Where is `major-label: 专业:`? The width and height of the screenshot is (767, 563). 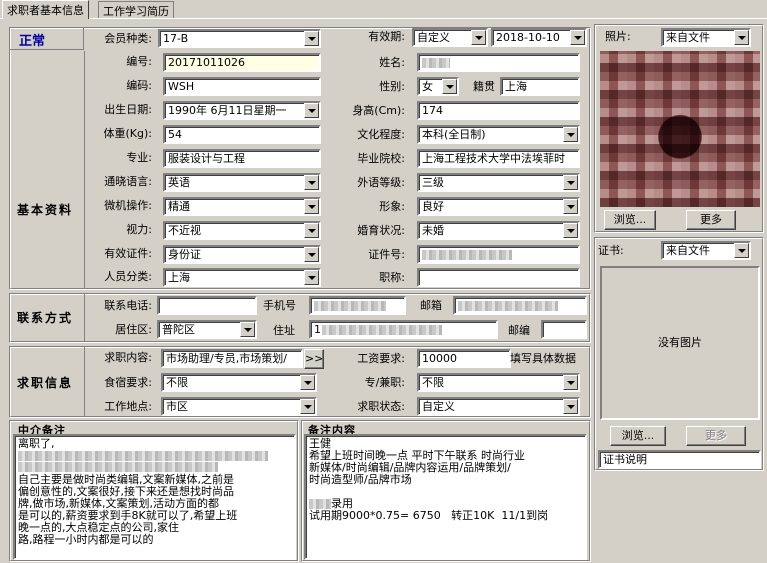
major-label: 专业: is located at coordinates (139, 157).